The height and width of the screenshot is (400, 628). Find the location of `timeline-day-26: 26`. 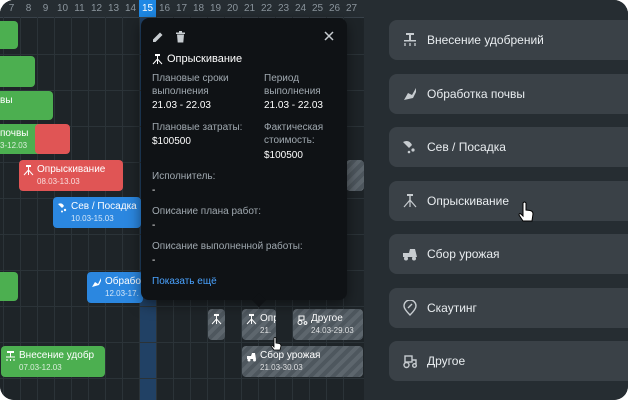

timeline-day-26: 26 is located at coordinates (334, 8).